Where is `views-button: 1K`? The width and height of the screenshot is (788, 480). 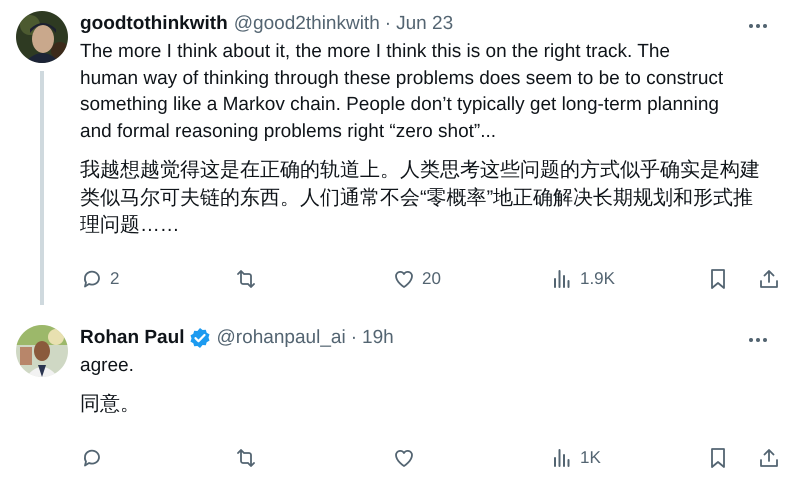 views-button: 1K is located at coordinates (575, 458).